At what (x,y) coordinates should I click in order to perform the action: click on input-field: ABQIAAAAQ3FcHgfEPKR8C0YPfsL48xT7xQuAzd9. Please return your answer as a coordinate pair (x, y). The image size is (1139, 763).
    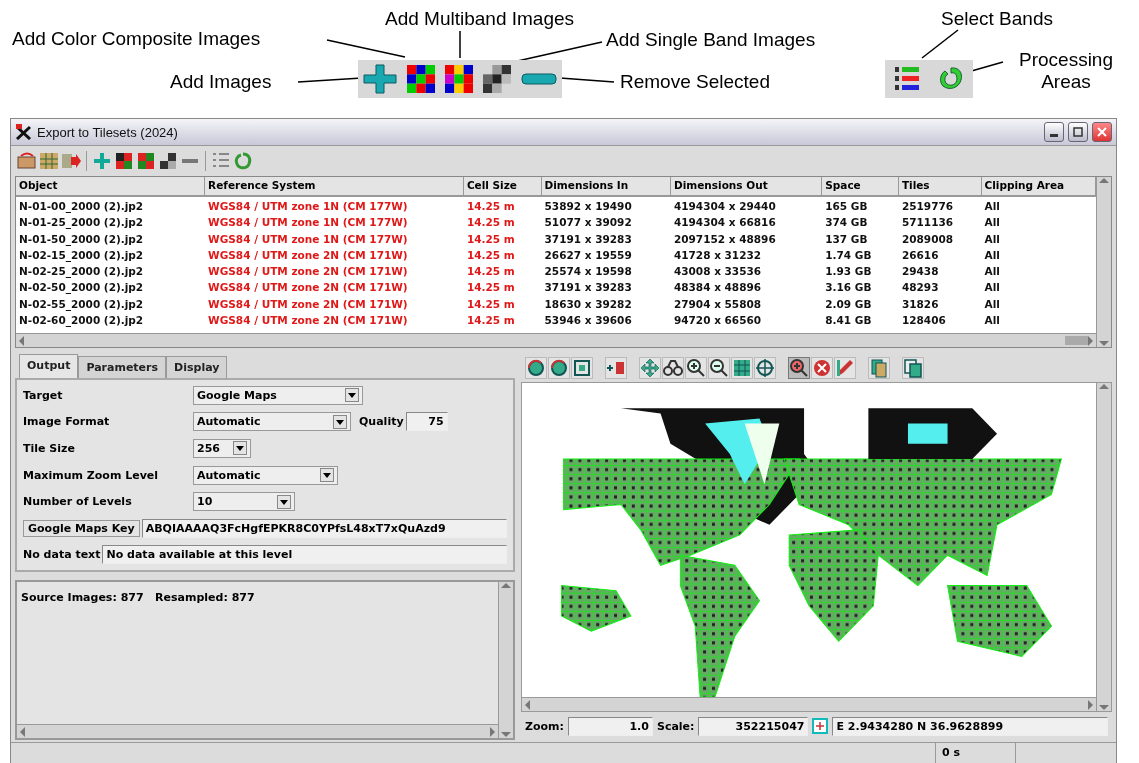
    Looking at the image, I should click on (324, 528).